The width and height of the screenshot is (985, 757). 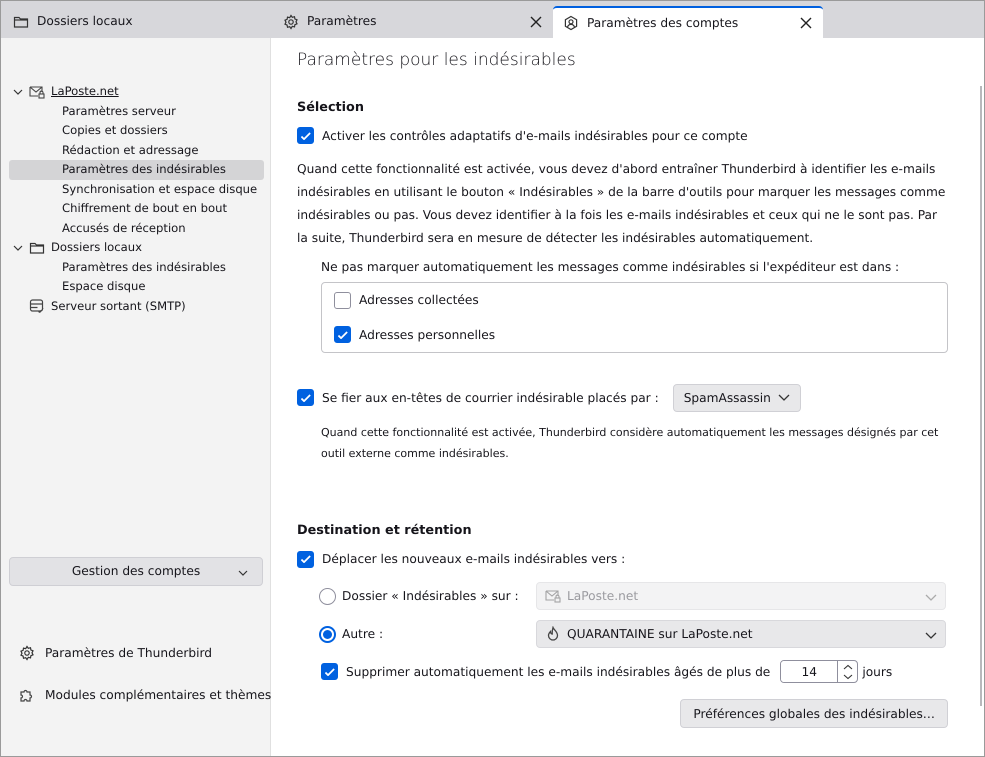 What do you see at coordinates (37, 306) in the screenshot?
I see `server-icon` at bounding box center [37, 306].